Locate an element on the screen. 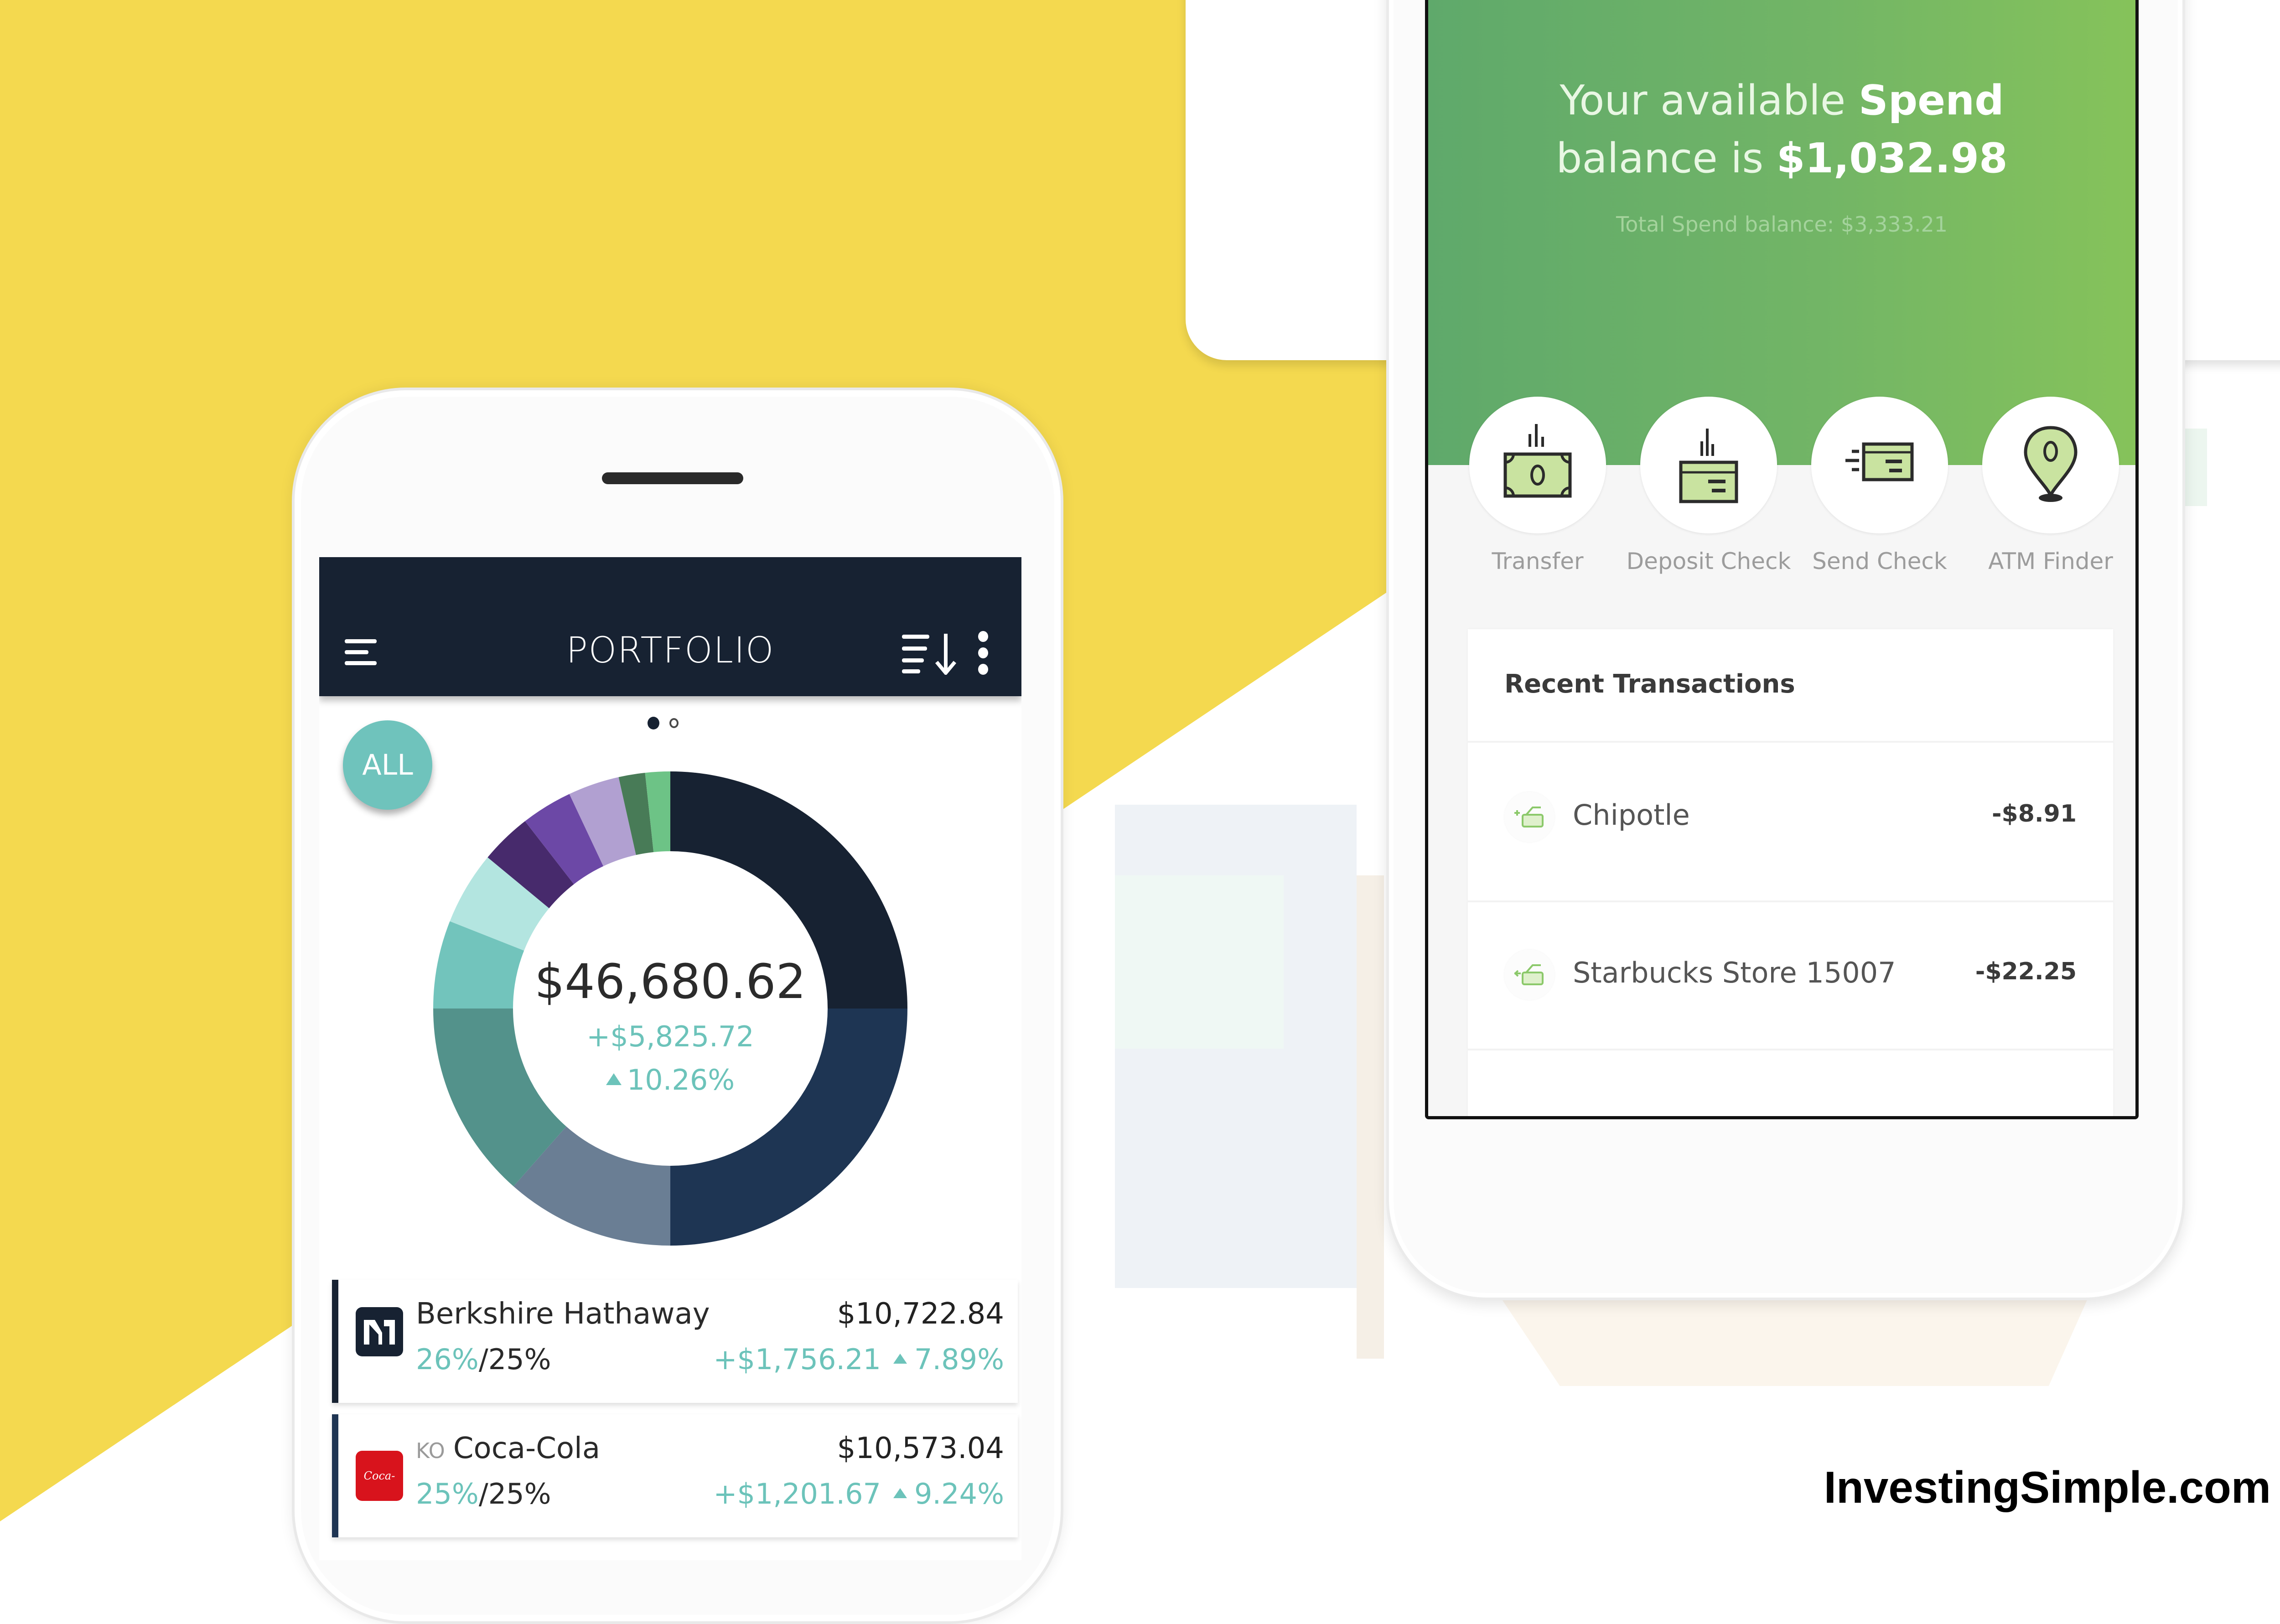 This screenshot has width=2280, height=1624. send-check-icon is located at coordinates (1880, 462).